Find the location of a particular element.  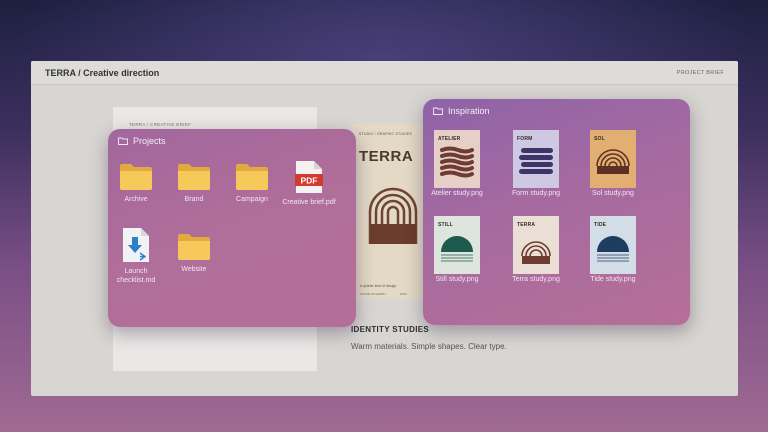

file-item-campaign: Campaign is located at coordinates (252, 183).